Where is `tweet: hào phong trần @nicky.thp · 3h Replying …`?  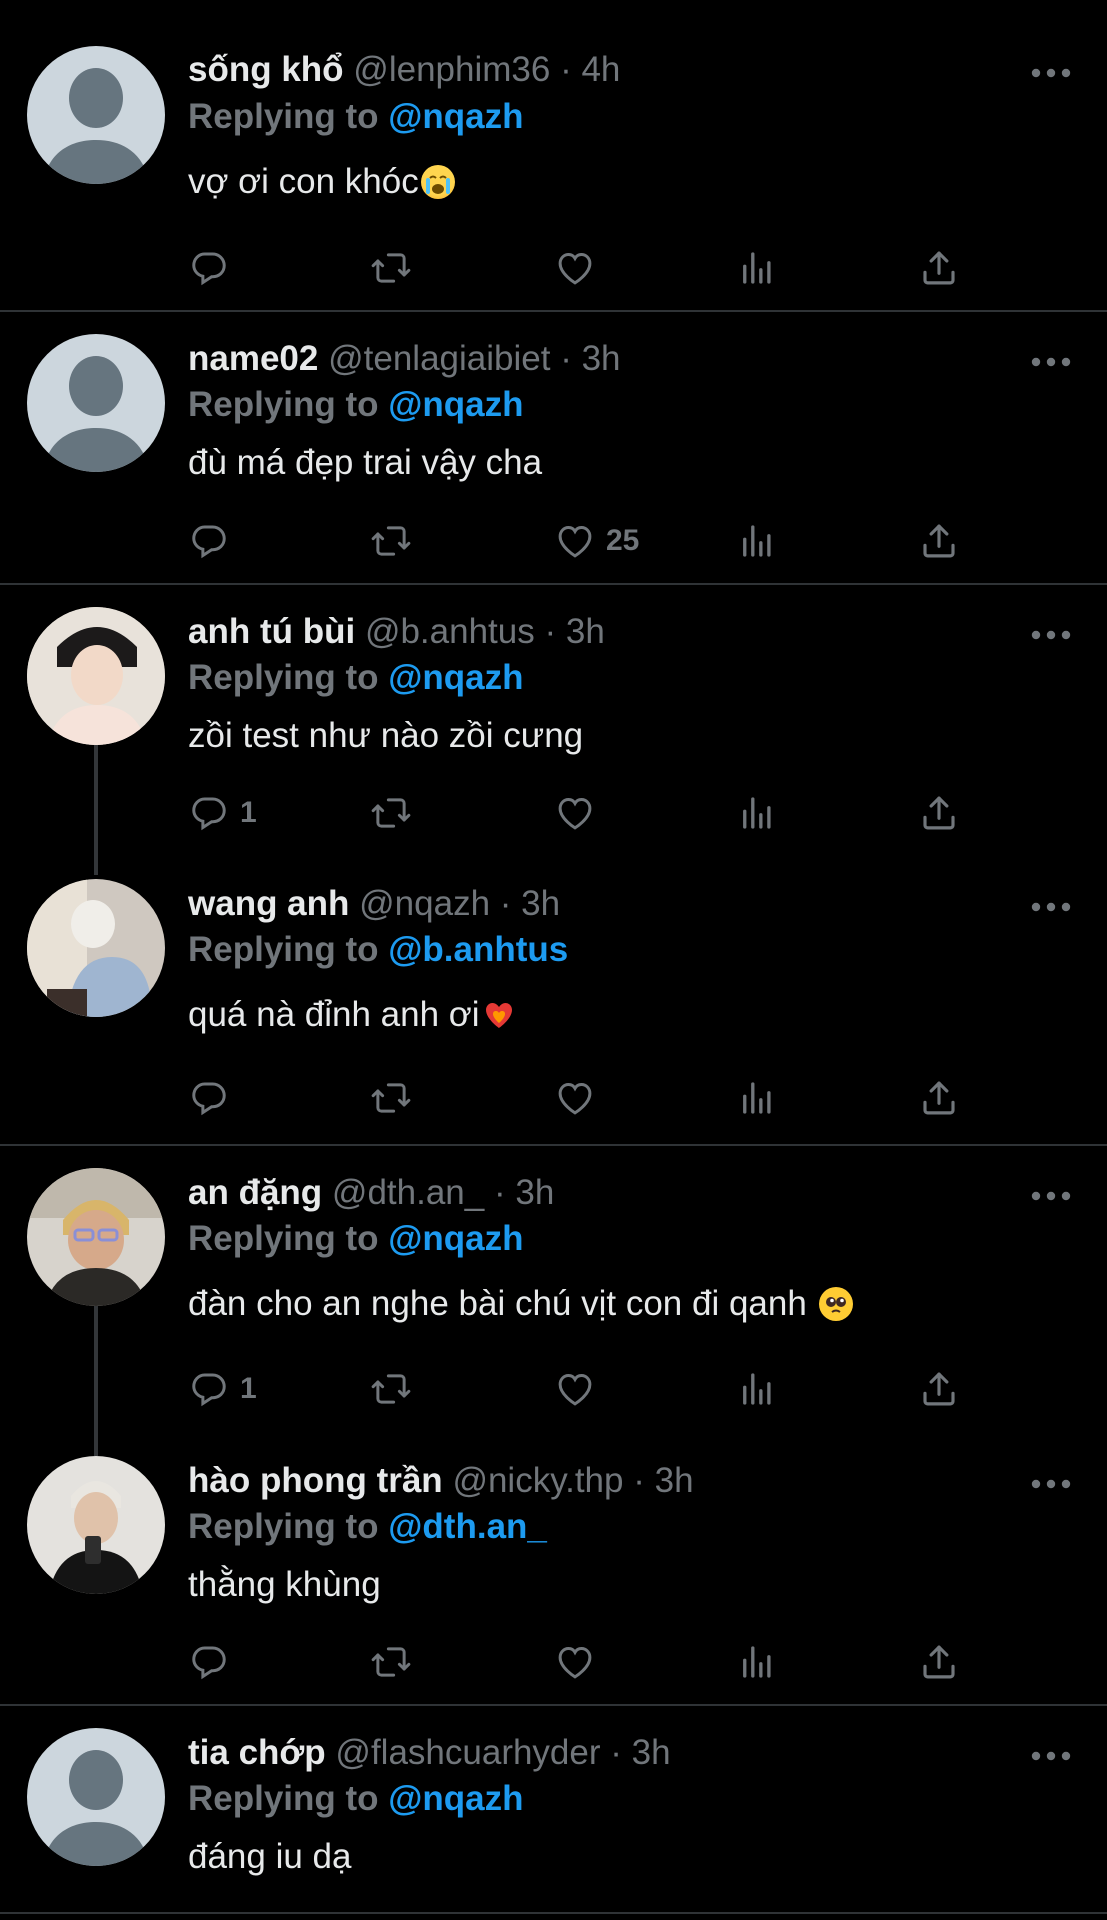 tweet: hào phong trần @nicky.thp · 3h Replying … is located at coordinates (553, 1569).